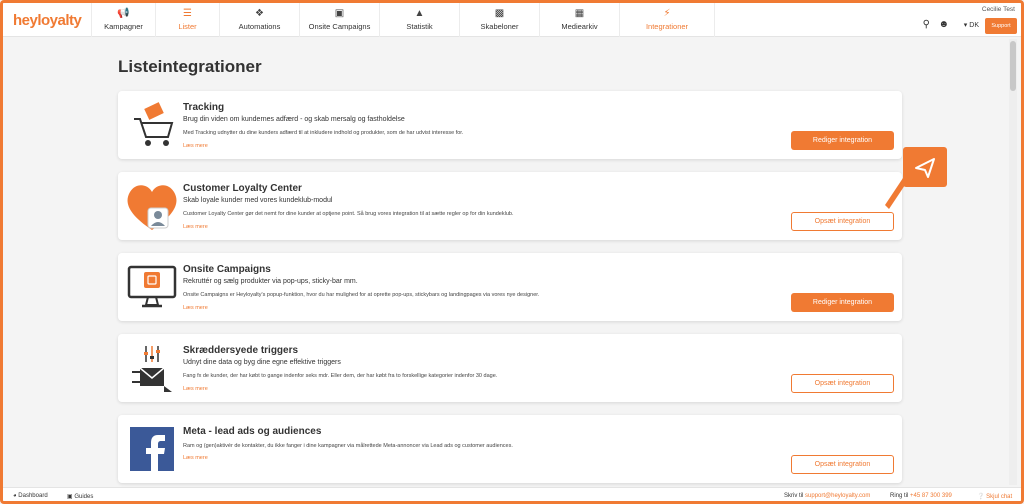 This screenshot has height=504, width=1024. What do you see at coordinates (241, 350) in the screenshot?
I see `card-title: Skræddersyede triggers` at bounding box center [241, 350].